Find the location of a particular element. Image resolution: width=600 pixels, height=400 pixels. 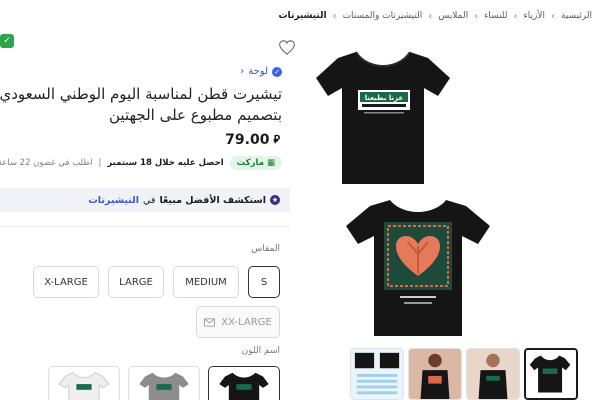

product-title-line-2: بتصميم مطبوع على الجهتين is located at coordinates (195, 115).